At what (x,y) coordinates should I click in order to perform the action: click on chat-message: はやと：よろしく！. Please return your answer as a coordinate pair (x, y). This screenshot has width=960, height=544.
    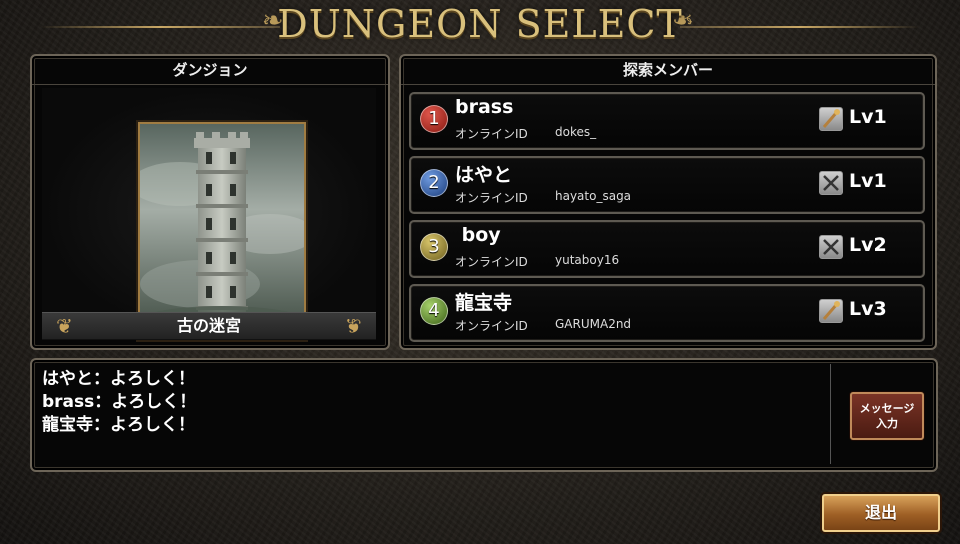
    Looking at the image, I should click on (118, 379).